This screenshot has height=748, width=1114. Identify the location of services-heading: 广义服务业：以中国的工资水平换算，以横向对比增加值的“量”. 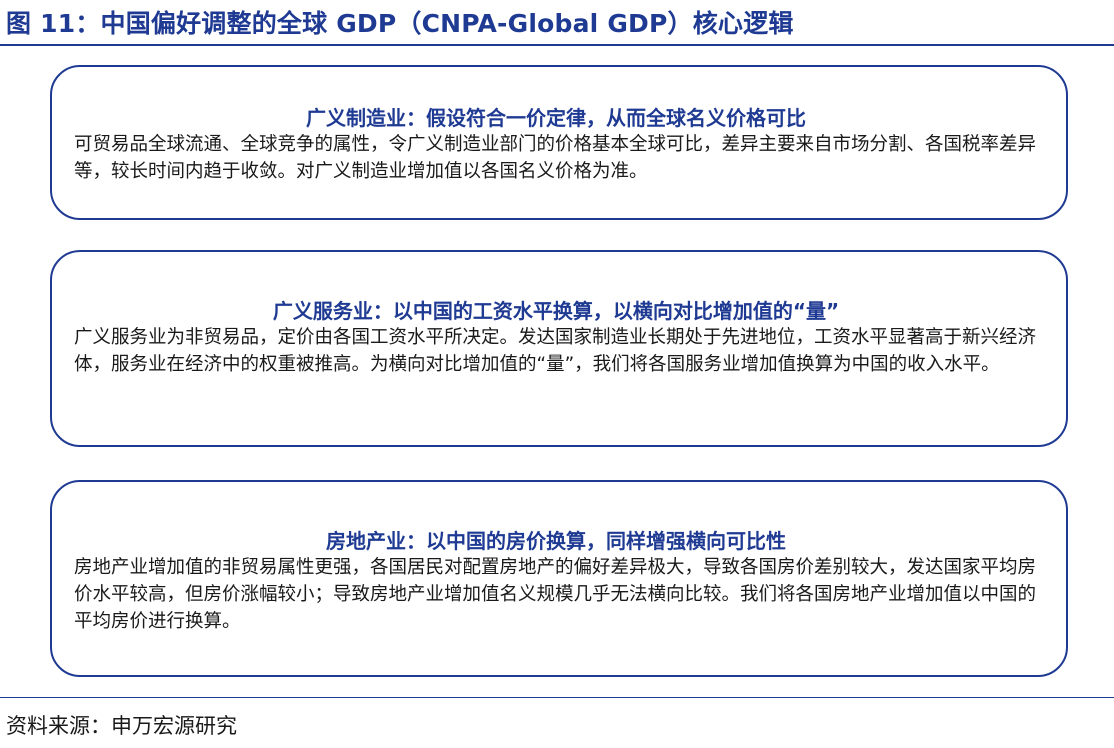
(556, 311).